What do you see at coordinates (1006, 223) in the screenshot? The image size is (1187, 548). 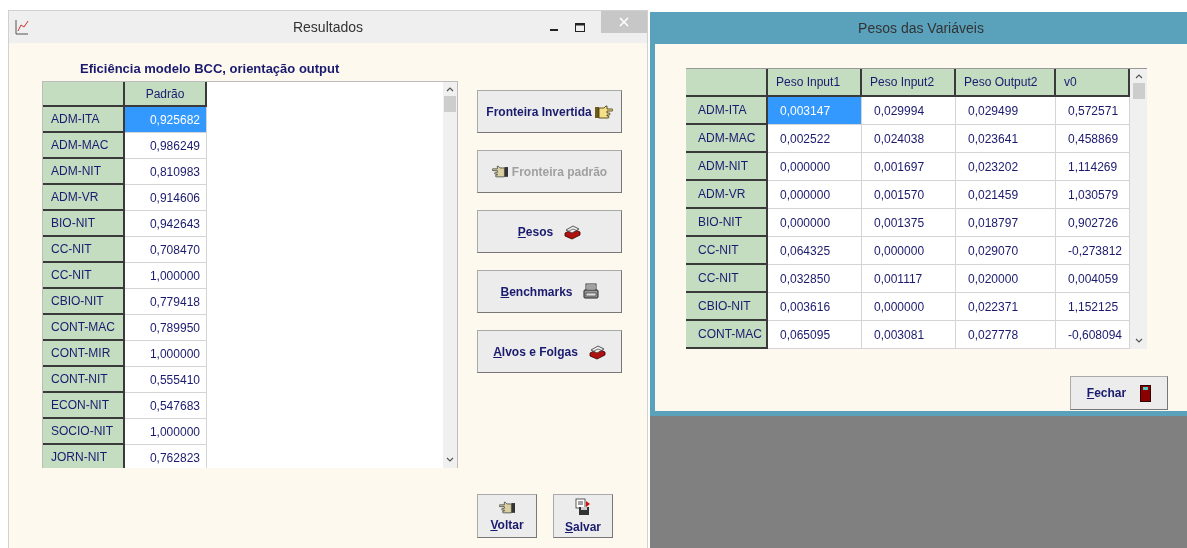 I see `table-cell: 0,018797` at bounding box center [1006, 223].